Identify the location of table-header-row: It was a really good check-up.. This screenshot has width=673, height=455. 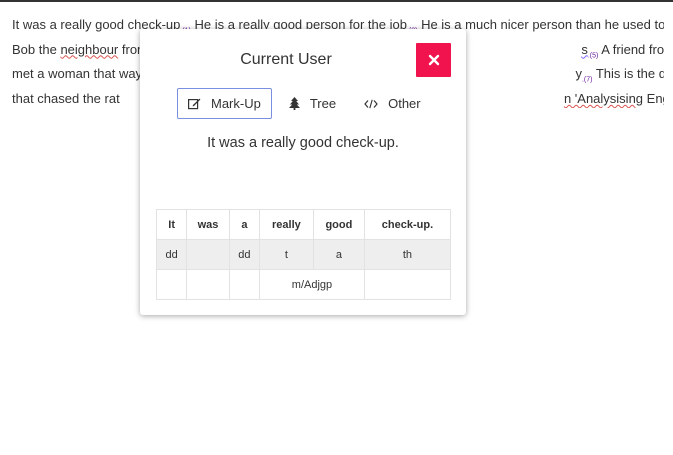
(303, 224).